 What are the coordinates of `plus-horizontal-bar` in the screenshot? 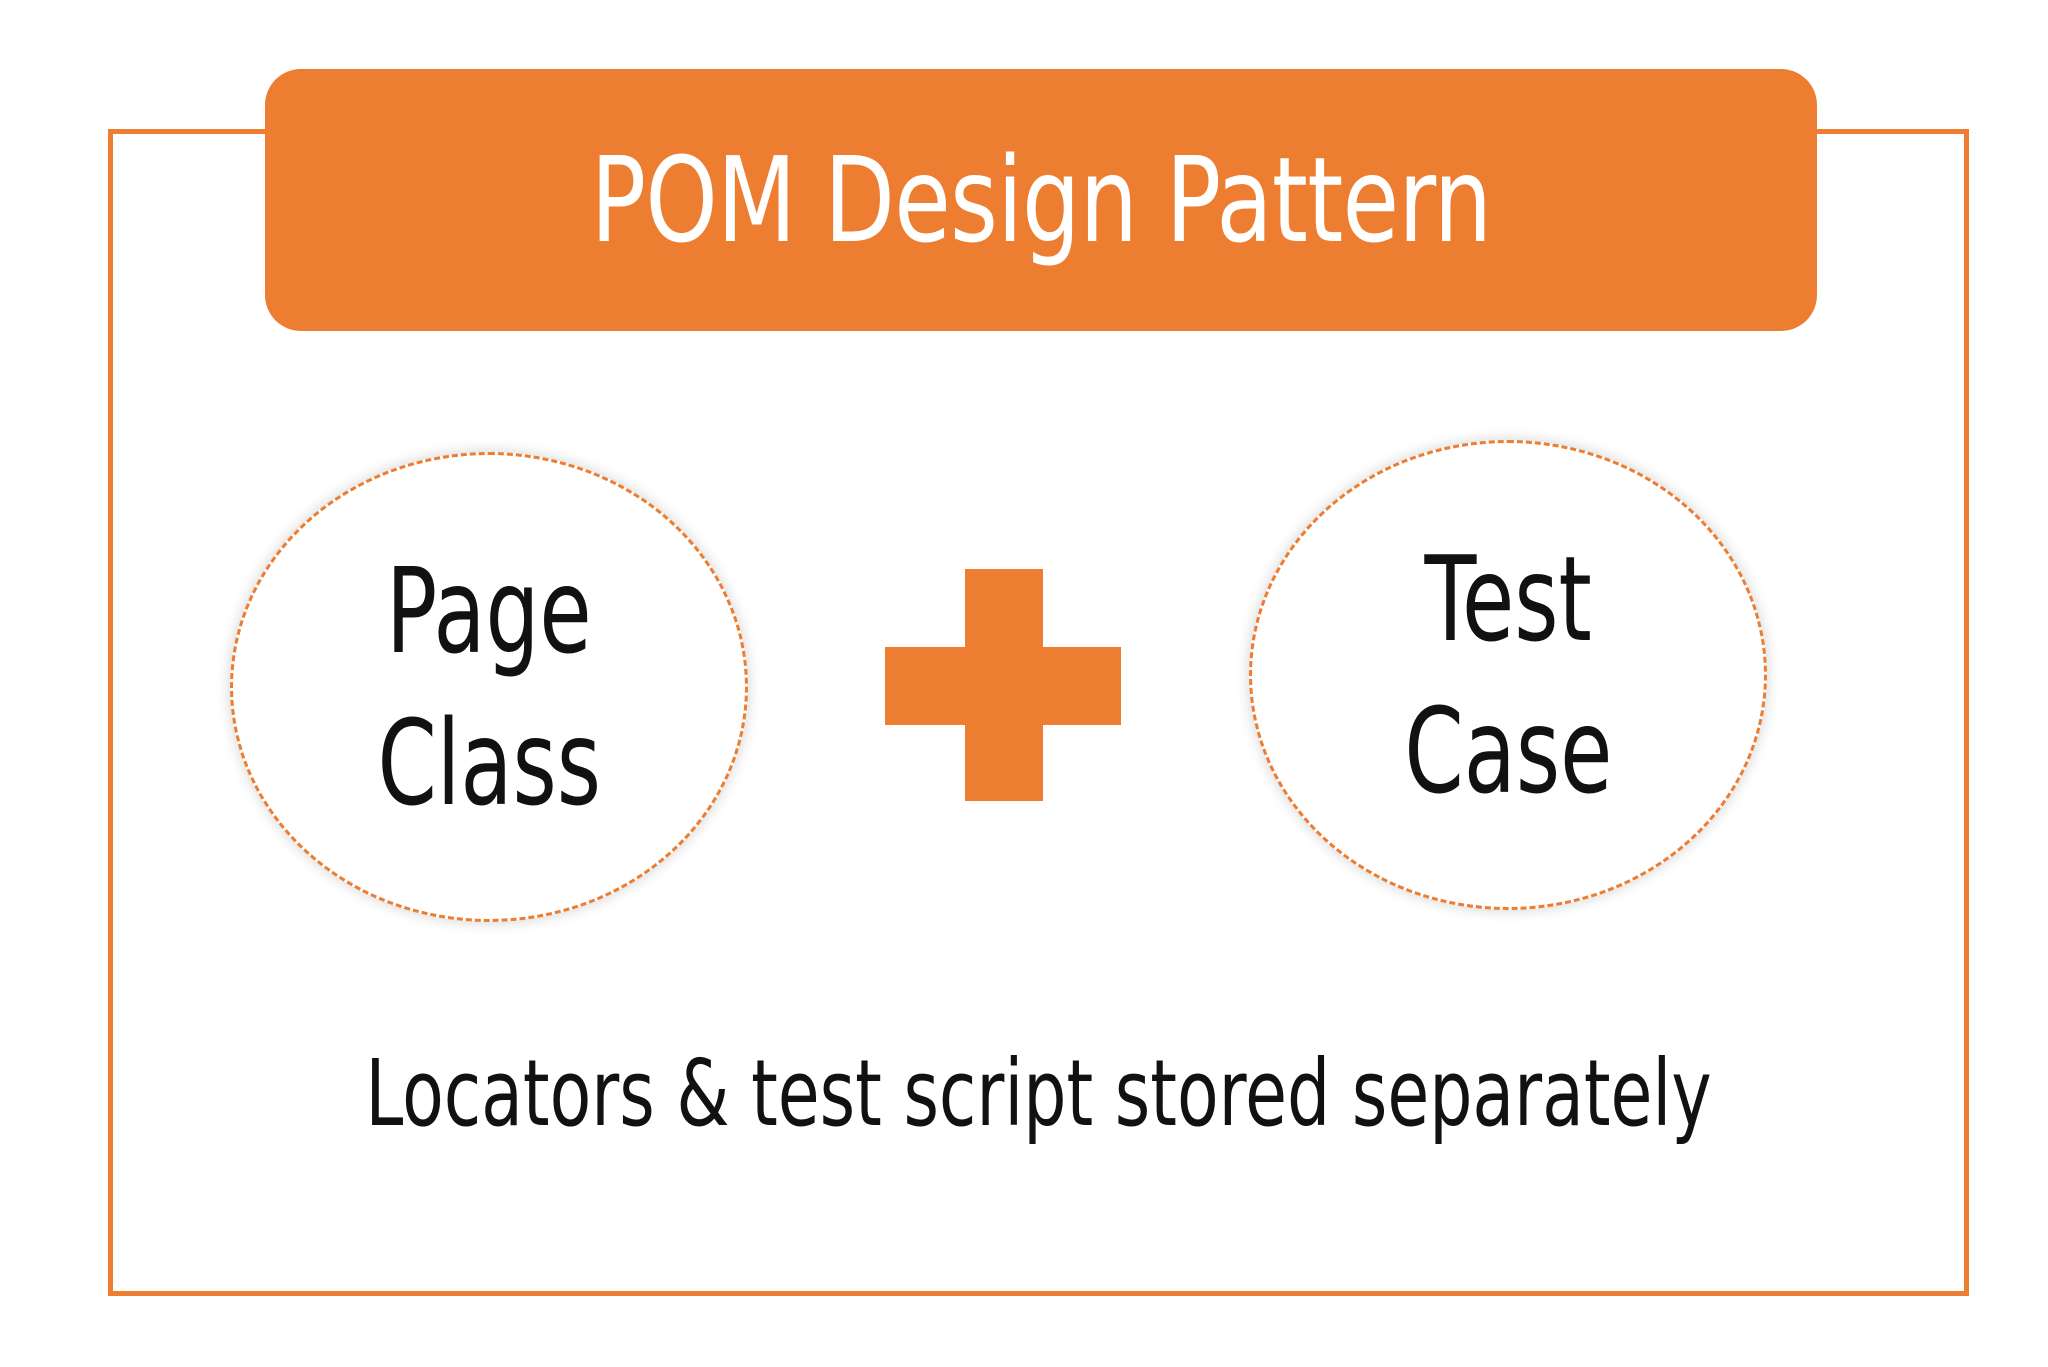 It's located at (1003, 686).